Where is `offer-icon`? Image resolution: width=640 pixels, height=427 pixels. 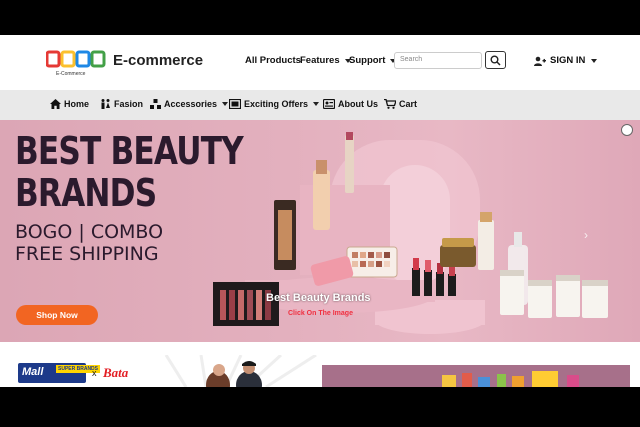 offer-icon is located at coordinates (235, 104).